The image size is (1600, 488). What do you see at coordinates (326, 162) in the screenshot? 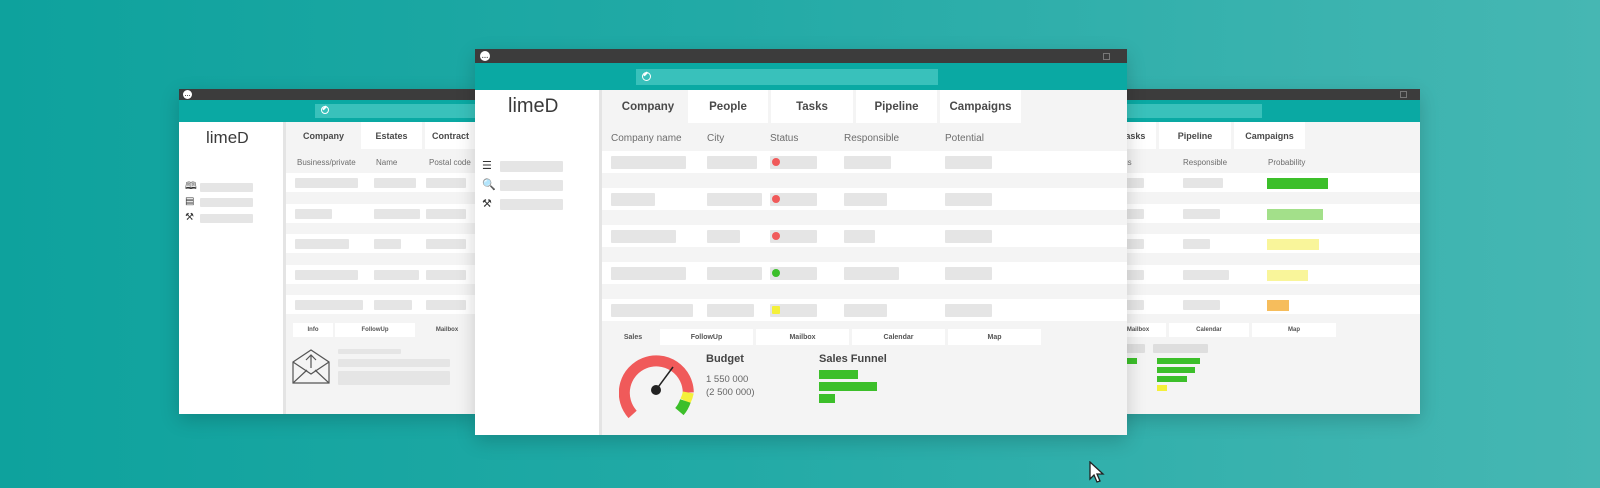
I see `left-col-business-private: Business/private` at bounding box center [326, 162].